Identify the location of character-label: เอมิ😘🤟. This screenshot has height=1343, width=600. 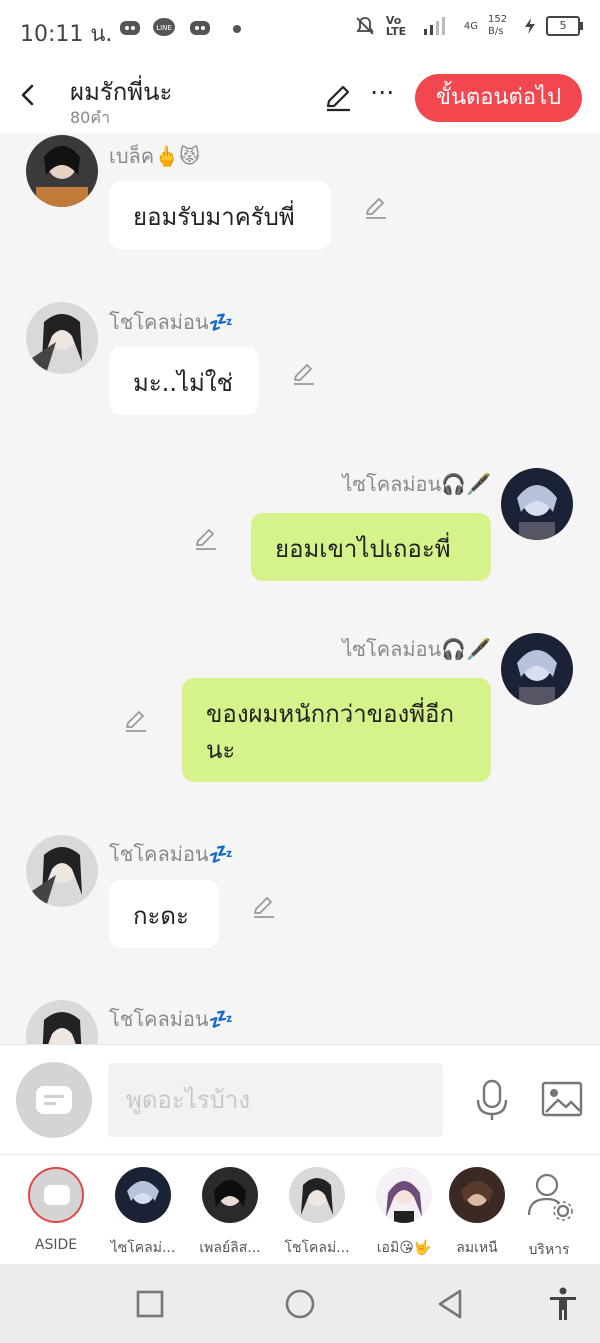
(404, 1248).